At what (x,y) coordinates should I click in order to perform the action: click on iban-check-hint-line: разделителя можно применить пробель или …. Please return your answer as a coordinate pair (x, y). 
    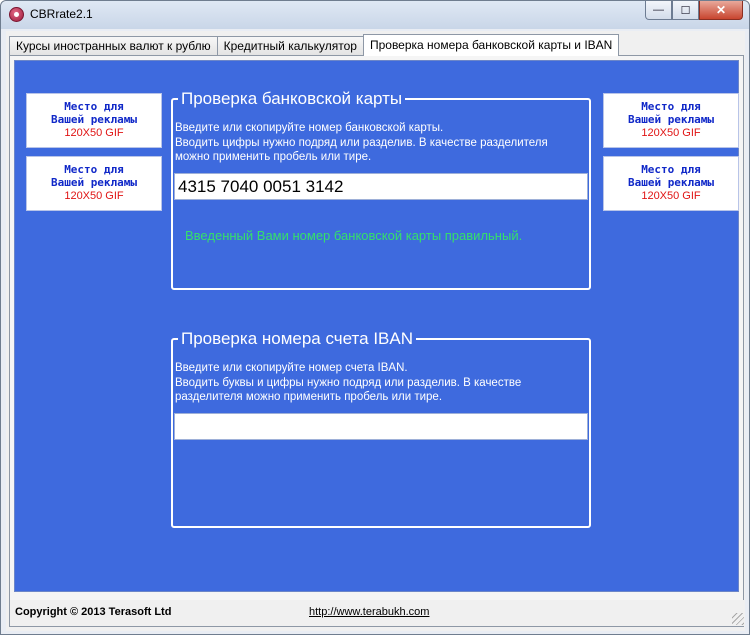
    Looking at the image, I should click on (309, 397).